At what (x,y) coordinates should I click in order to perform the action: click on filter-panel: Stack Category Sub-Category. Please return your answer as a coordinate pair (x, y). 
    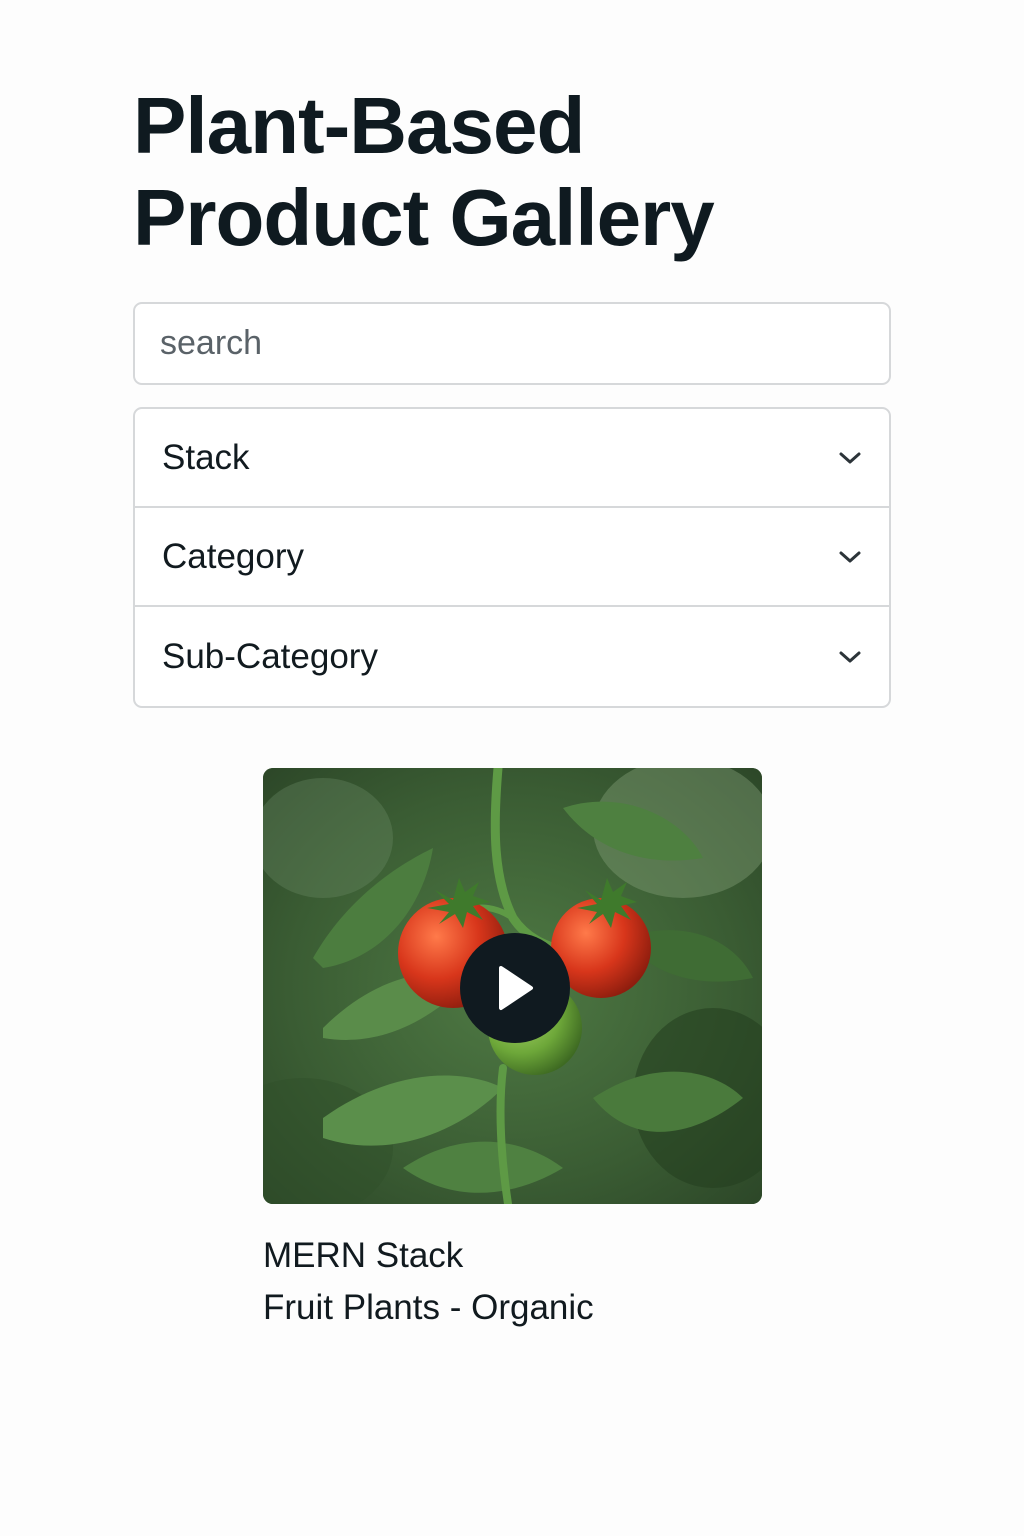
    Looking at the image, I should click on (512, 557).